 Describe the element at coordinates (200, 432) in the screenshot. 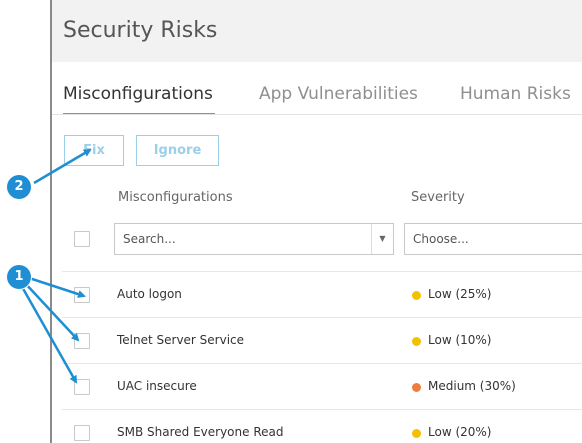

I see `row-name: SMB Shared Everyone Read` at that location.